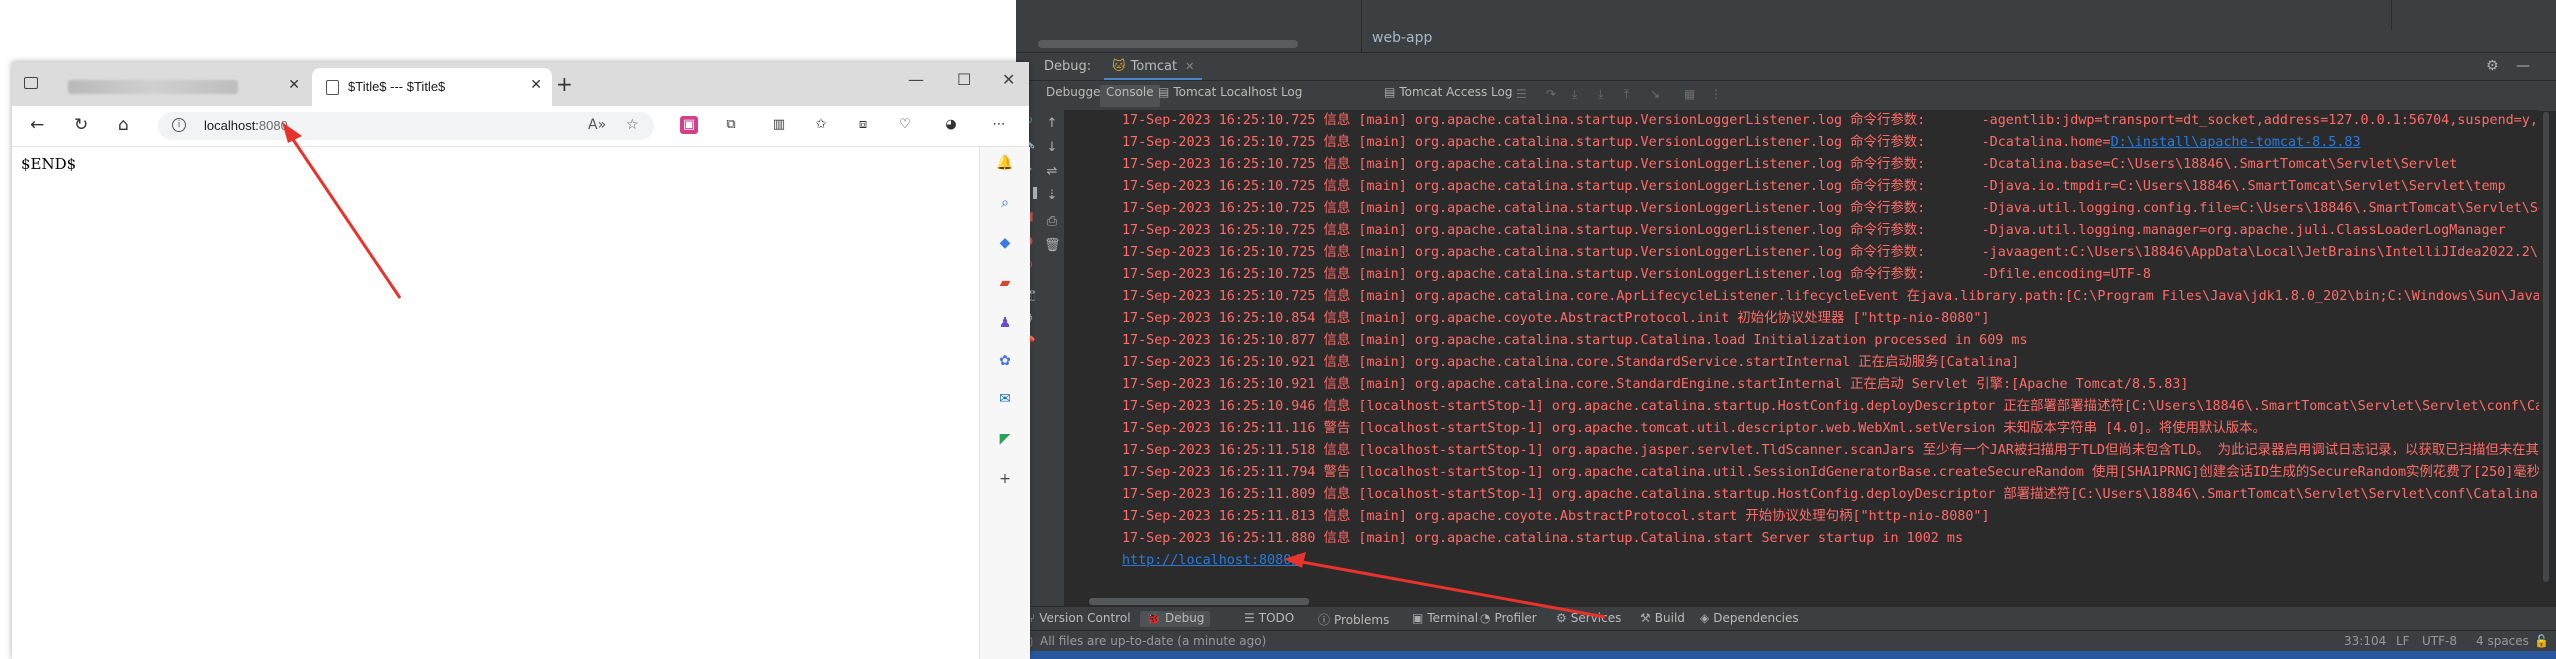 This screenshot has height=659, width=2556. I want to click on debug-tool-header: Debug: 🐱 Tomcat ✕ ⚙ —, so click(1786, 66).